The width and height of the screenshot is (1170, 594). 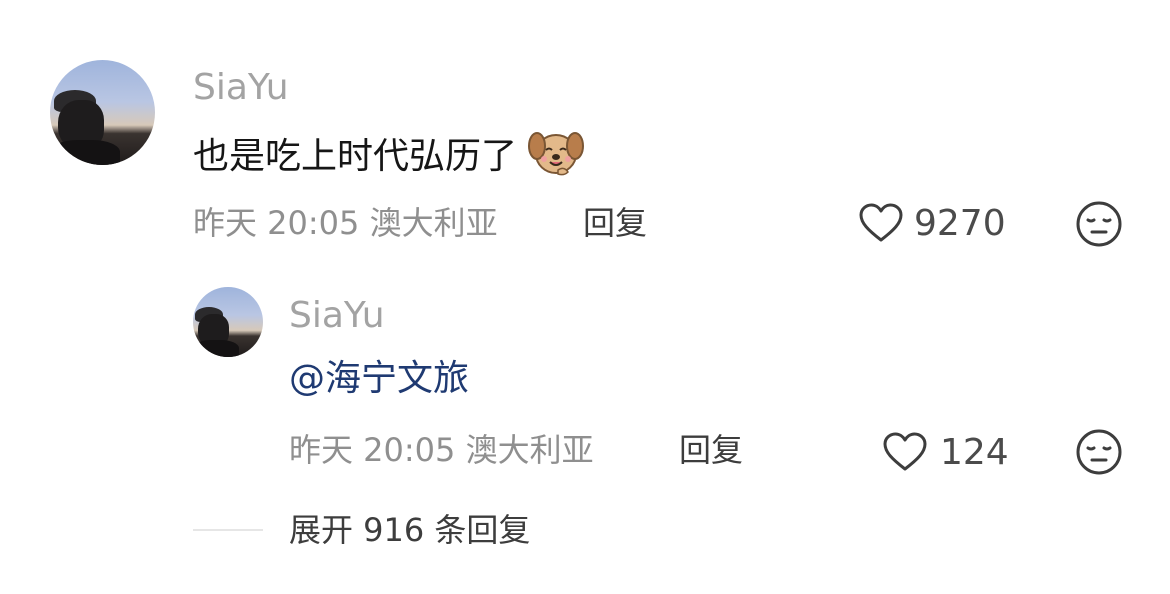 What do you see at coordinates (345, 223) in the screenshot?
I see `comment-meta: 昨天 20:05 澳大利亚` at bounding box center [345, 223].